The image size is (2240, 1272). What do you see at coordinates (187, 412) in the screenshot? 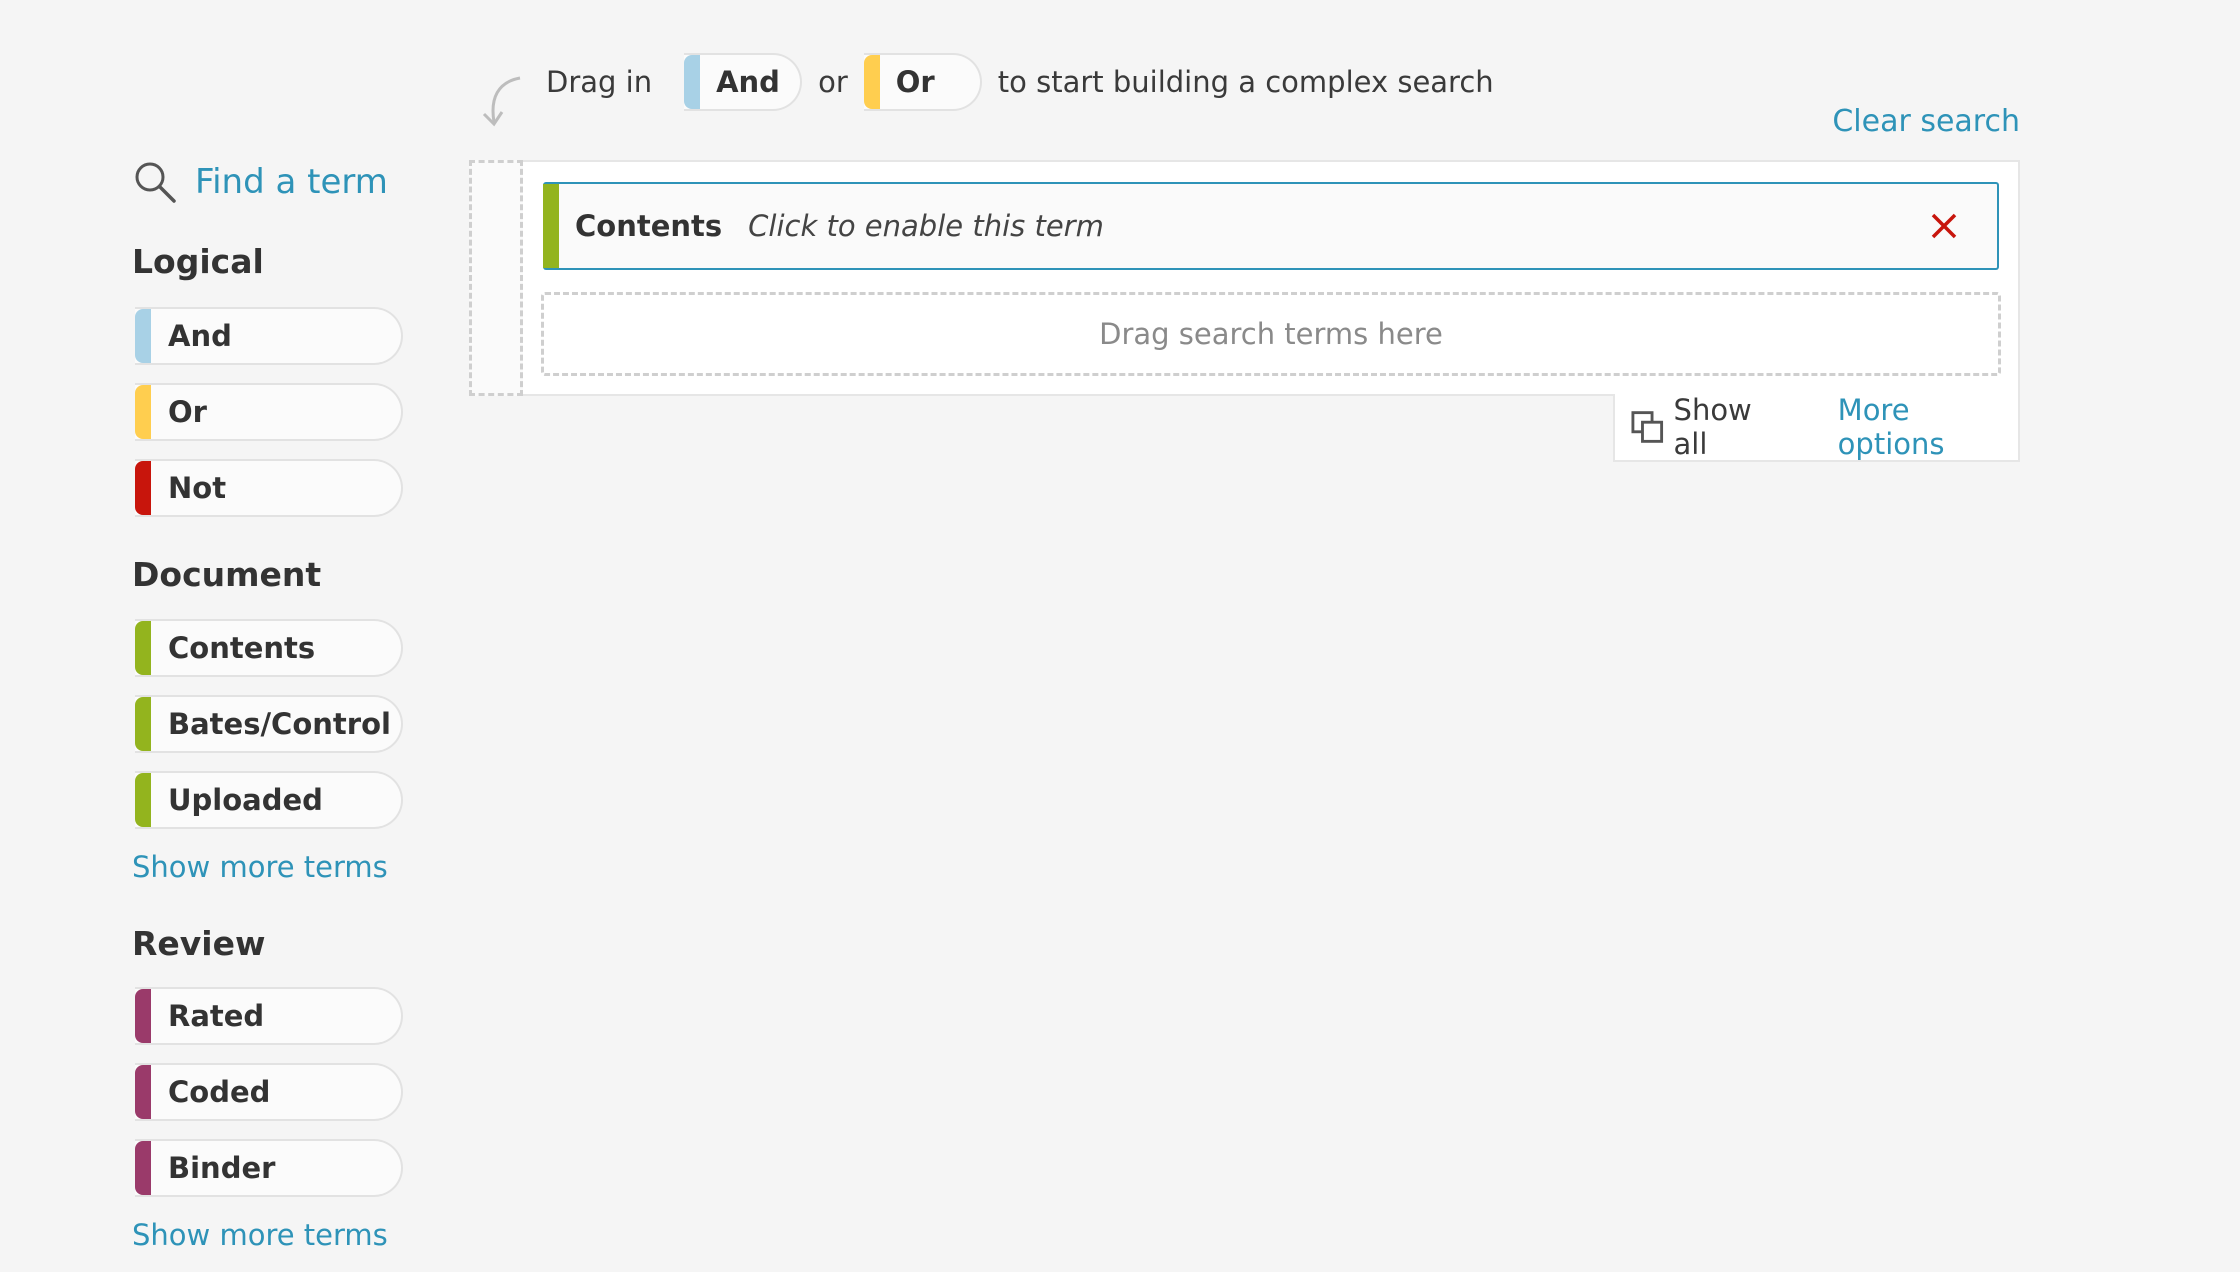
I see `term-label: Or` at bounding box center [187, 412].